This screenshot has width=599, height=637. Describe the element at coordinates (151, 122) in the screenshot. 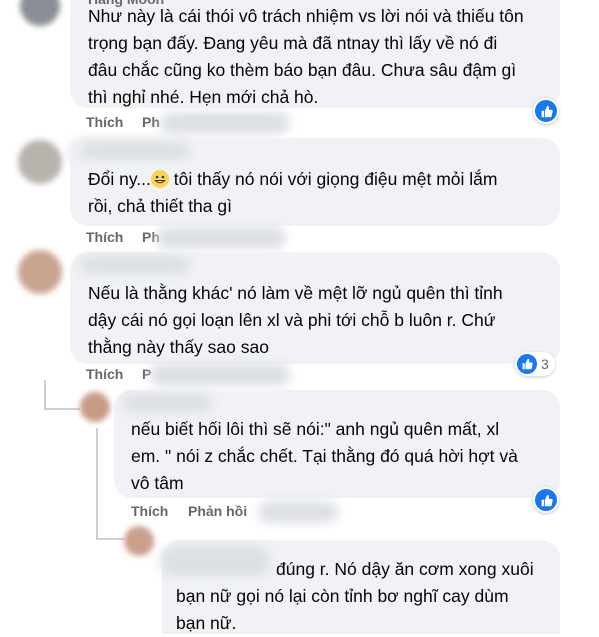

I see `reply-button: Ph` at that location.